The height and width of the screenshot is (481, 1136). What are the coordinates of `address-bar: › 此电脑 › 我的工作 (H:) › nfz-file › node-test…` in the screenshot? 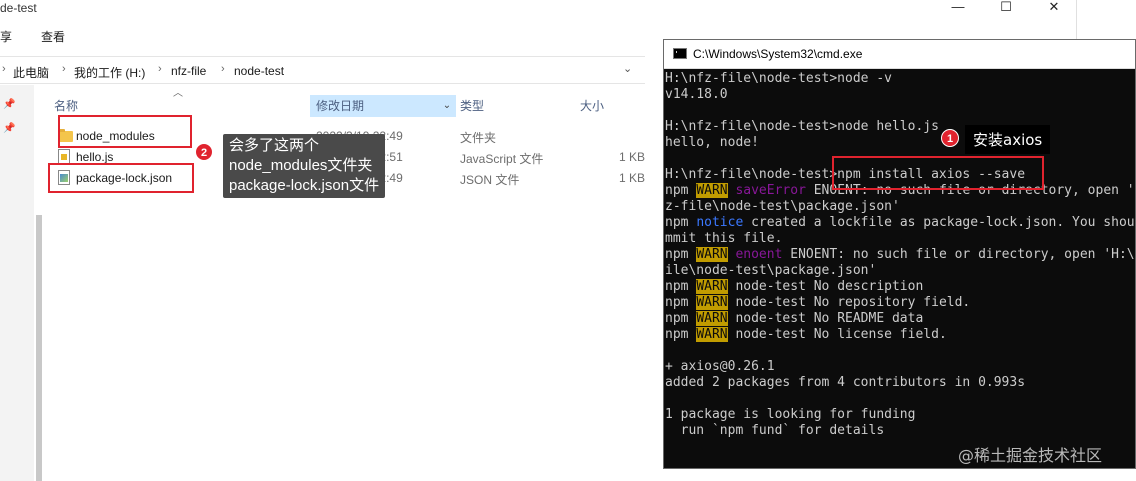 It's located at (322, 70).